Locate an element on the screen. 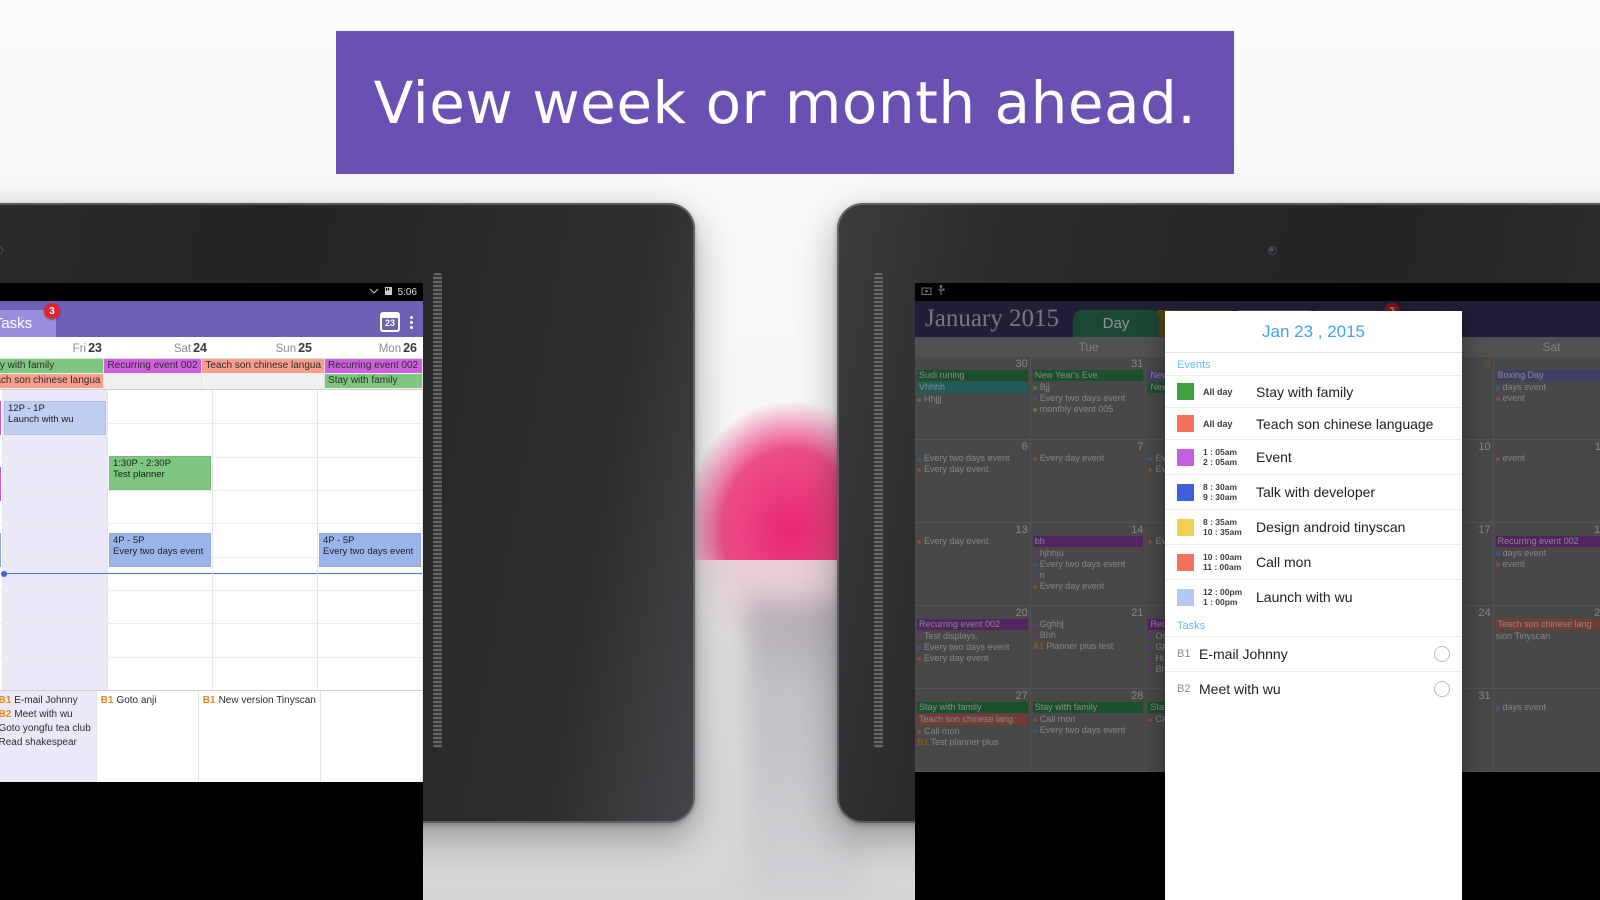  week-task-item: B1 New version Tinyscan is located at coordinates (259, 701).